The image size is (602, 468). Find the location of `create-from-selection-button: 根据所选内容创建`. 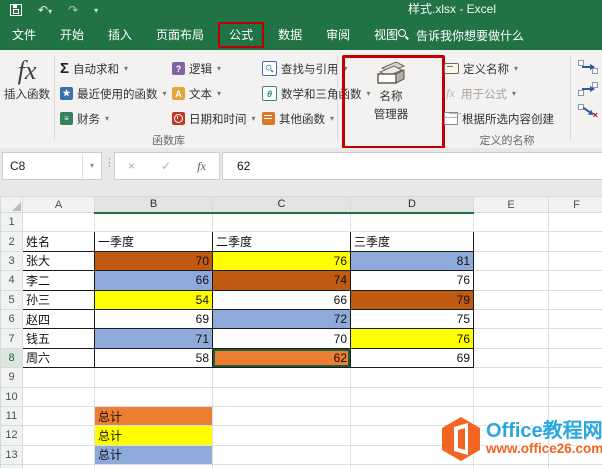

create-from-selection-button: 根据所选内容创建 is located at coordinates (499, 118).